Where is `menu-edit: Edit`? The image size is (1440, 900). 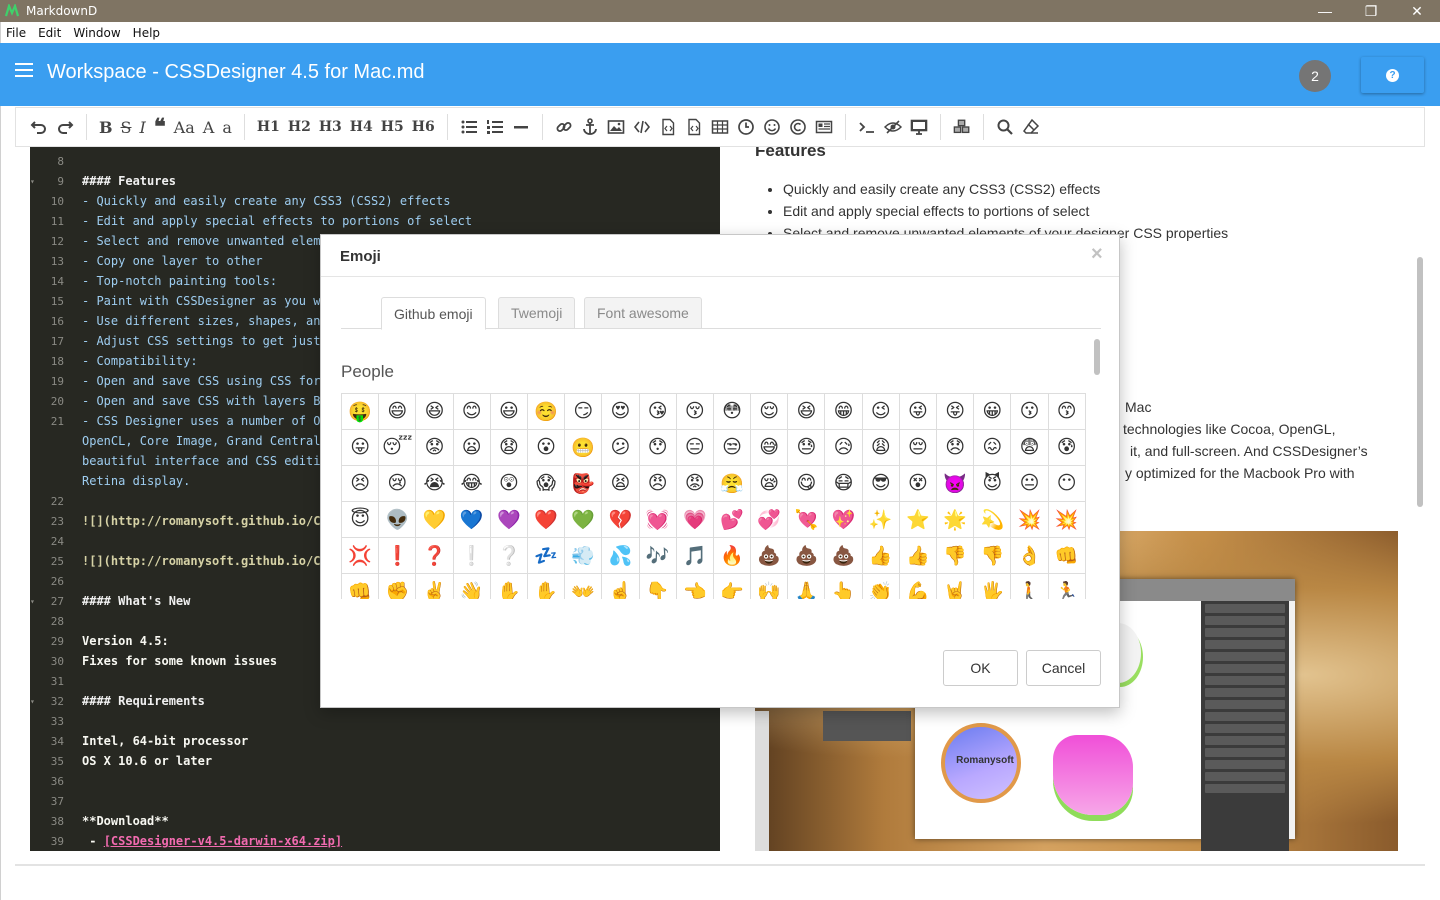
menu-edit: Edit is located at coordinates (49, 33).